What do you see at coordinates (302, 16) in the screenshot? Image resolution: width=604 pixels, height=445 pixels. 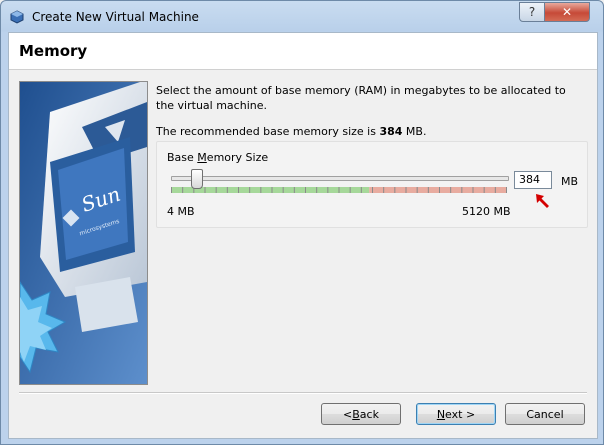 I see `title-bar: Create New Virtual Machine ? ✕` at bounding box center [302, 16].